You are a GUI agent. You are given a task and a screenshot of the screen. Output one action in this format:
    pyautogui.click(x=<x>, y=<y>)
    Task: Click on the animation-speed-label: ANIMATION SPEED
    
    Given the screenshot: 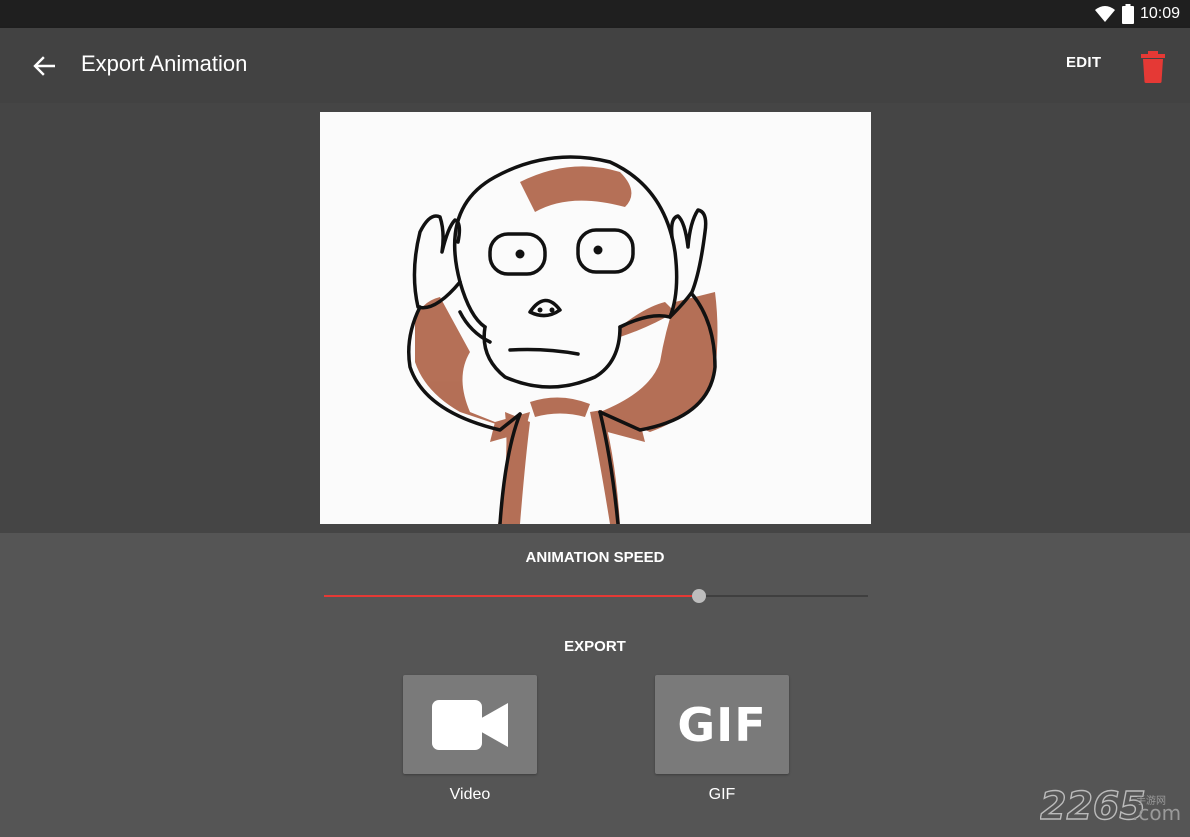 What is the action you would take?
    pyautogui.click(x=595, y=557)
    